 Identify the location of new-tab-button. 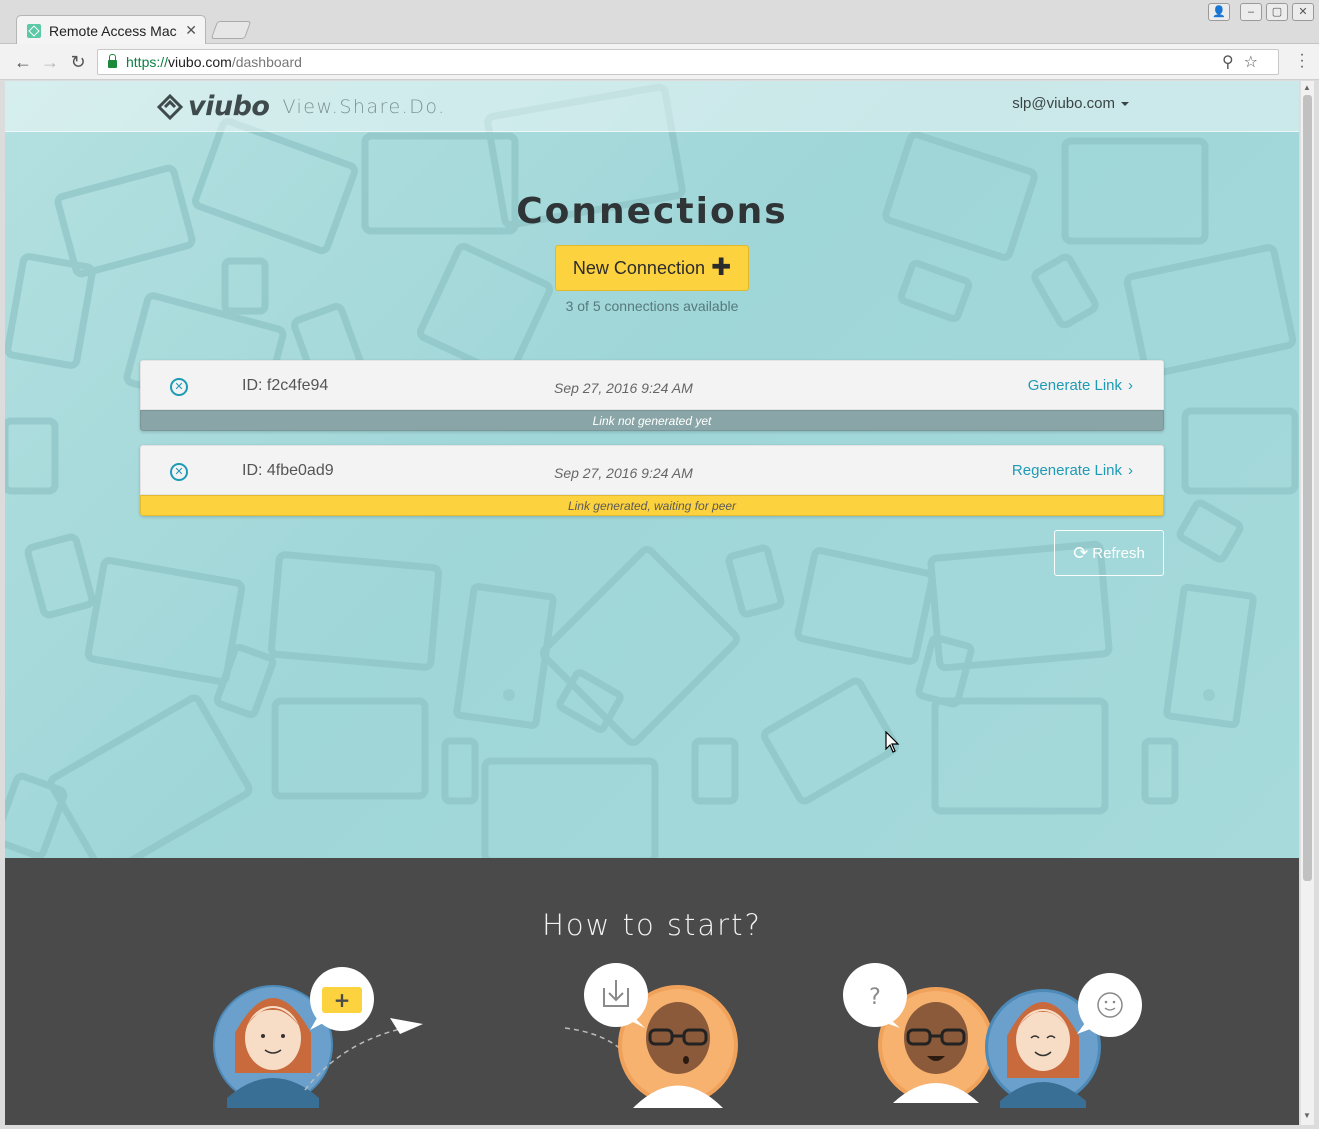
(231, 30).